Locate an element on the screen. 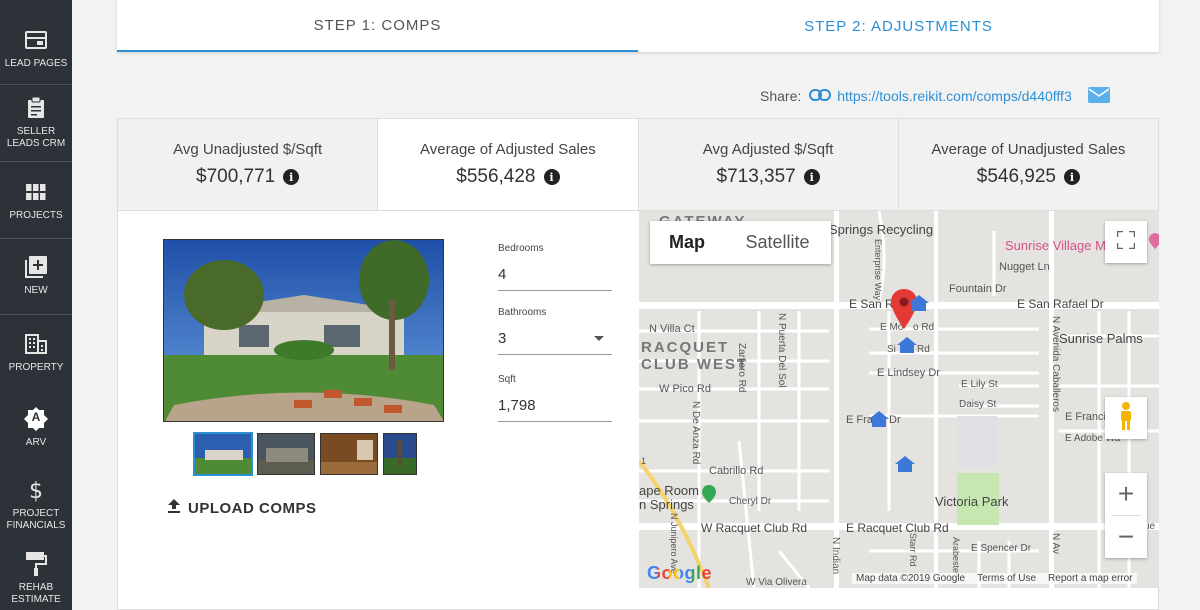 The image size is (1200, 610). stat-avg-adjusted-sqft: Avg Adjusted $/Sqft $713,357 i is located at coordinates (768, 164).